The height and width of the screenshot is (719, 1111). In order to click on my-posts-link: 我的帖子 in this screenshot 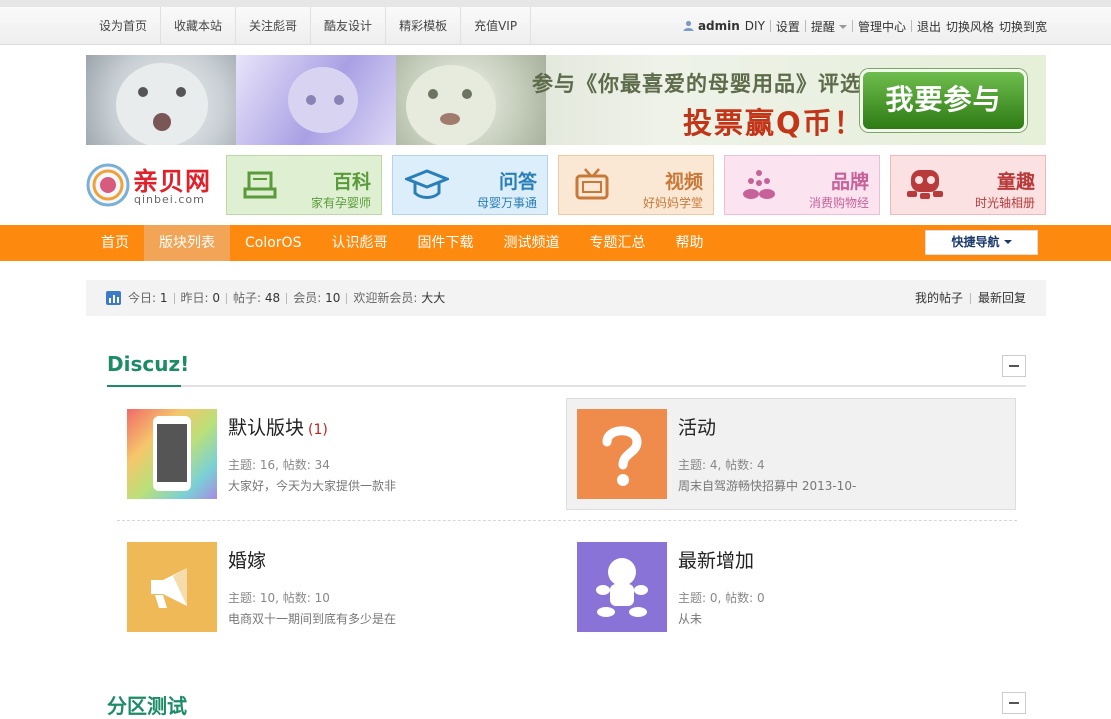, I will do `click(939, 298)`.